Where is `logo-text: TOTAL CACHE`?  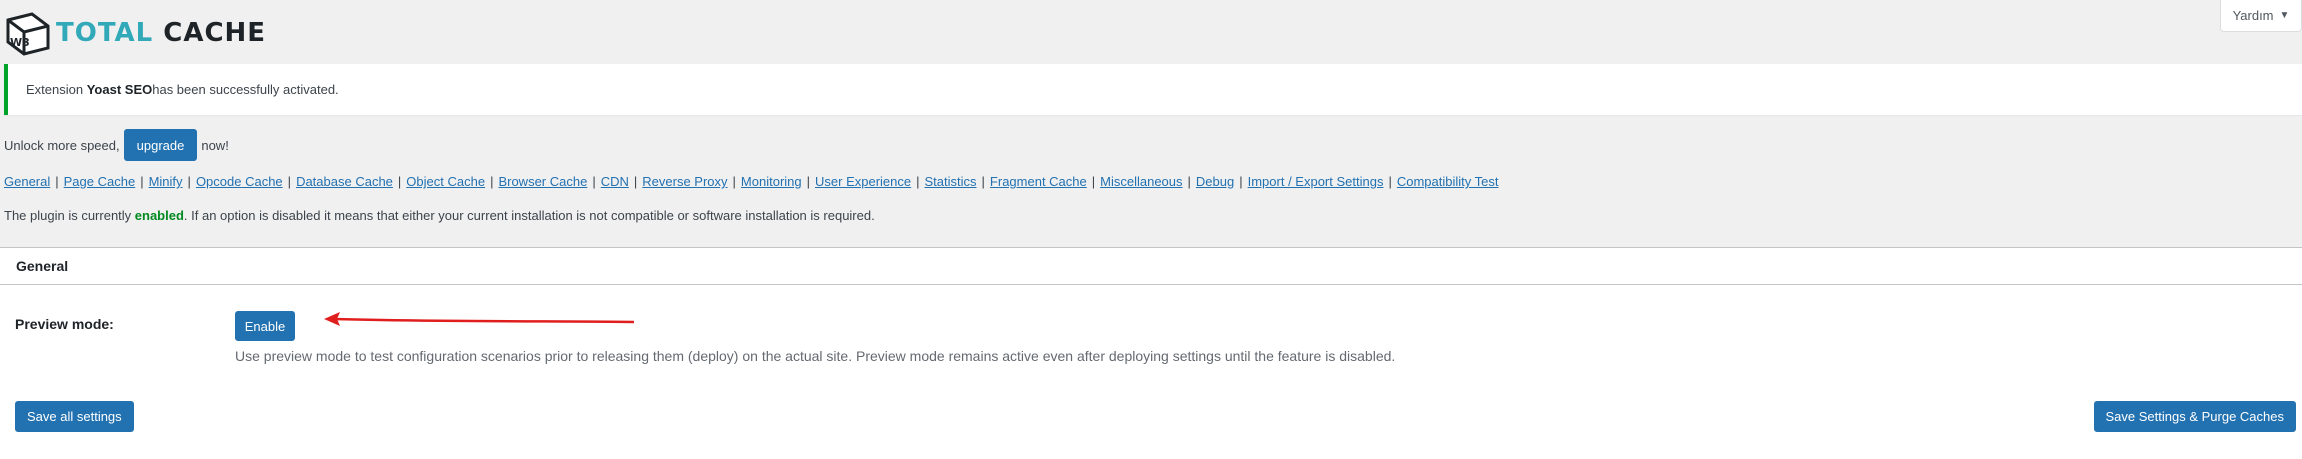 logo-text: TOTAL CACHE is located at coordinates (161, 33).